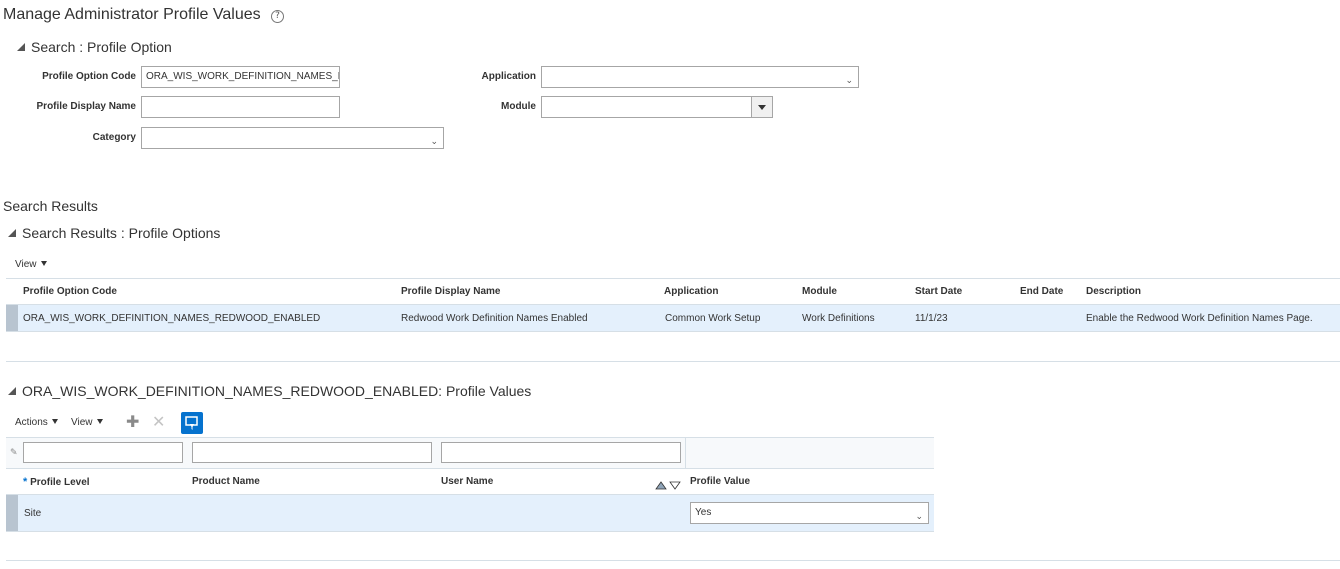 The height and width of the screenshot is (569, 1340). I want to click on column-divider, so click(685, 453).